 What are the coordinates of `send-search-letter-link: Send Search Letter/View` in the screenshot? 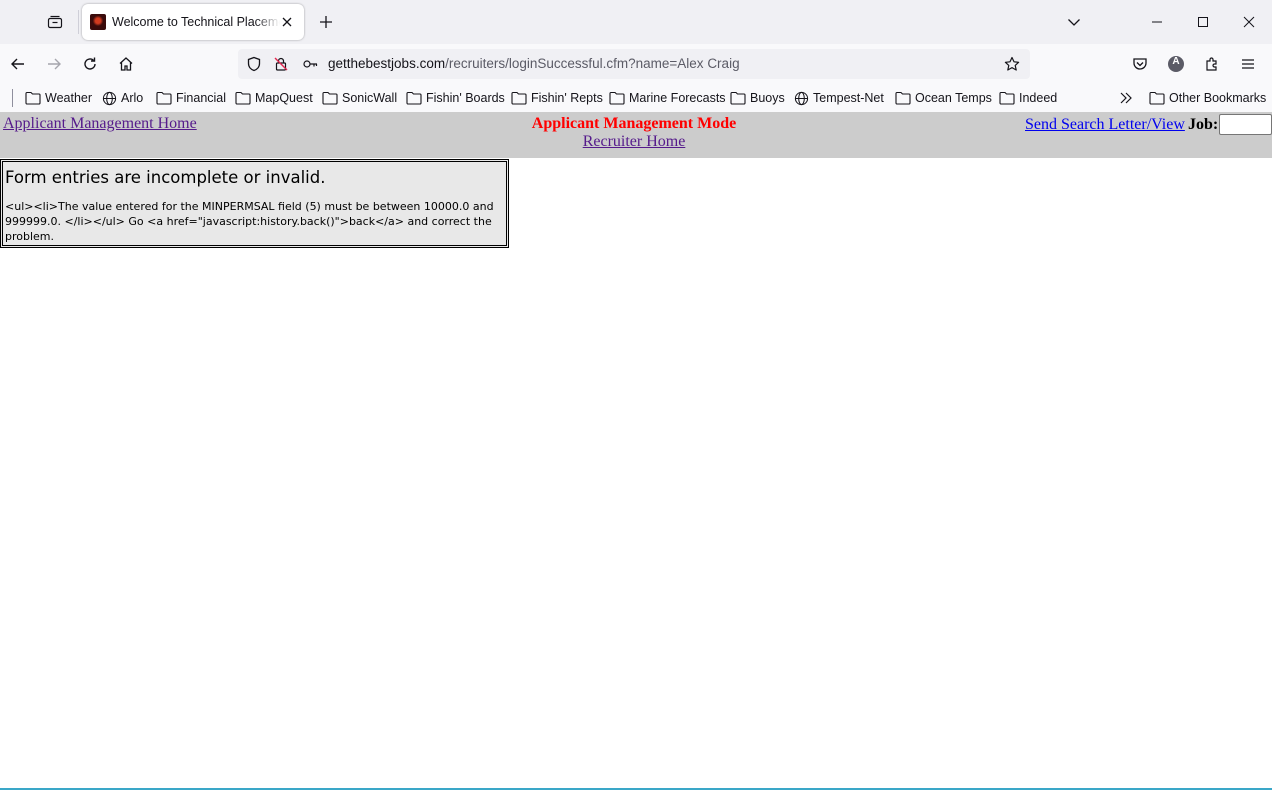 It's located at (1105, 125).